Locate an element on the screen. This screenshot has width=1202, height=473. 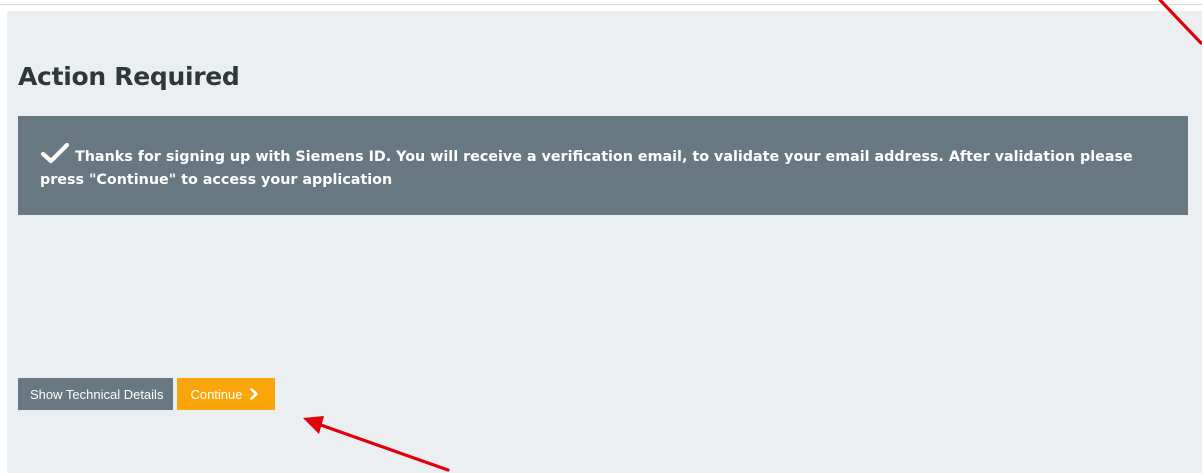
continue-label: Continue is located at coordinates (216, 394).